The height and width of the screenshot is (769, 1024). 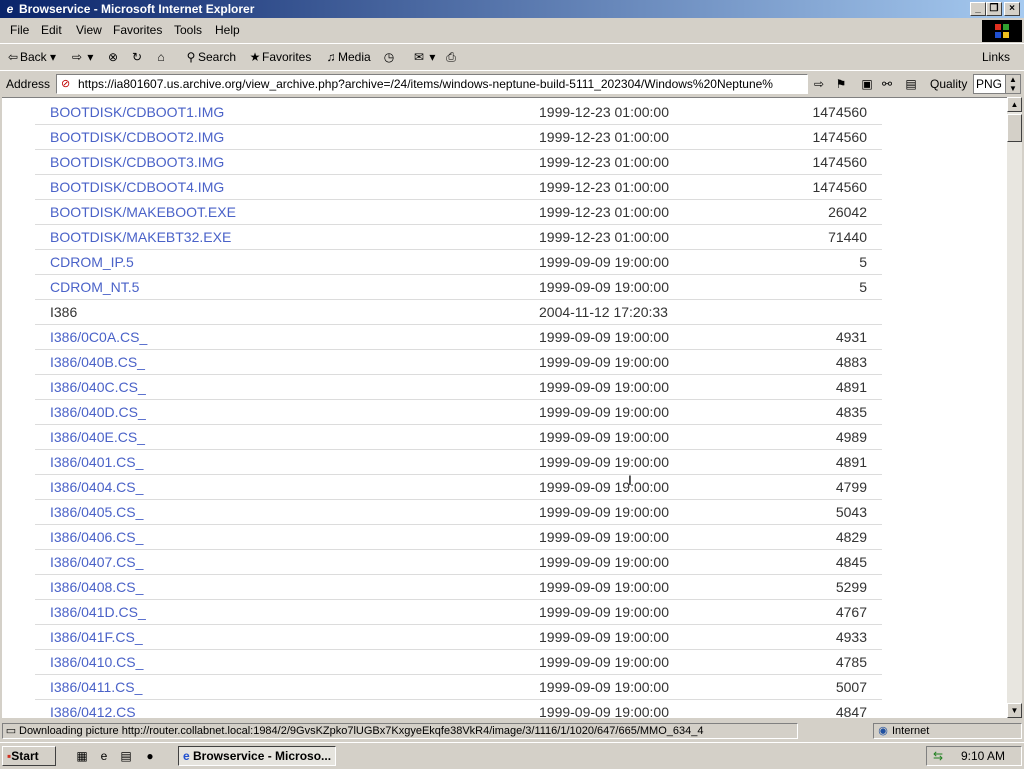 What do you see at coordinates (210, 57) in the screenshot?
I see `search-button: ⚲ Search` at bounding box center [210, 57].